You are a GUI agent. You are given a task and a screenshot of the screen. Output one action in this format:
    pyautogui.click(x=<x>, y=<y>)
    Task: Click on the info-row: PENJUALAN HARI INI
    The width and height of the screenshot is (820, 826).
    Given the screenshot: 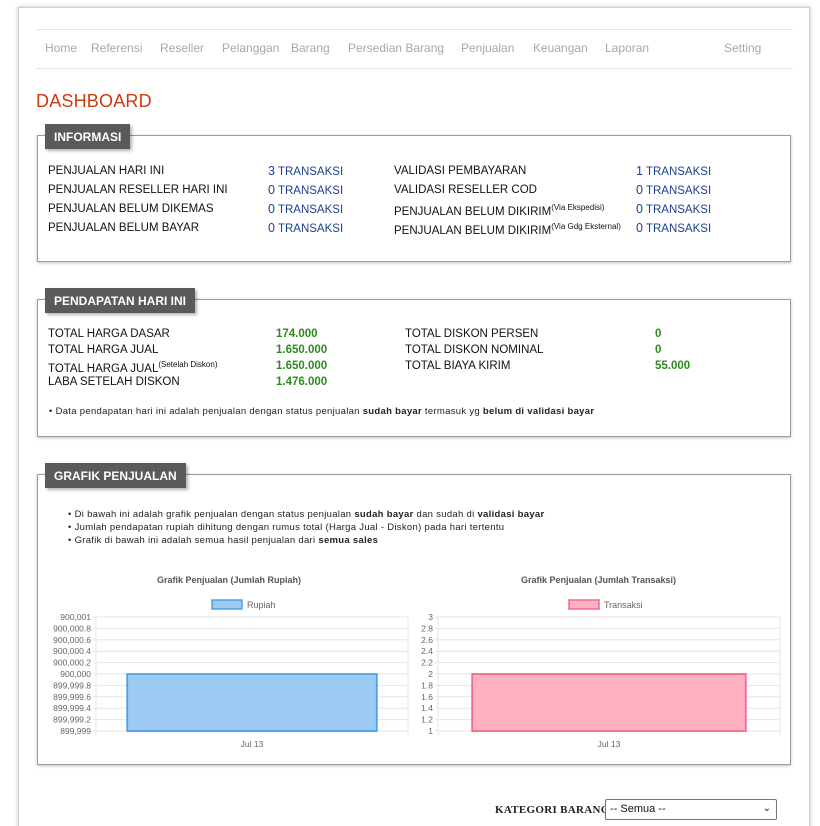 What is the action you would take?
    pyautogui.click(x=106, y=171)
    